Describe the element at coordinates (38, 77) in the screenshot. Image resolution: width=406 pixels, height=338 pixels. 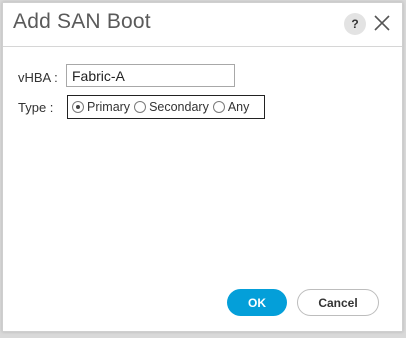
I see `vhba-label: vHBA :` at that location.